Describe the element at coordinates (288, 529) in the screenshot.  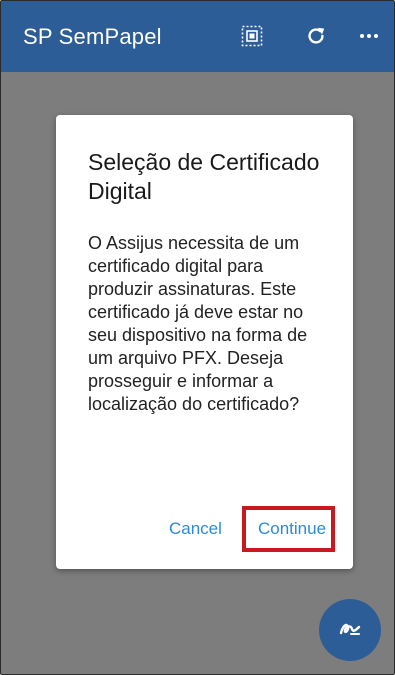
I see `continue-highlight-box` at that location.